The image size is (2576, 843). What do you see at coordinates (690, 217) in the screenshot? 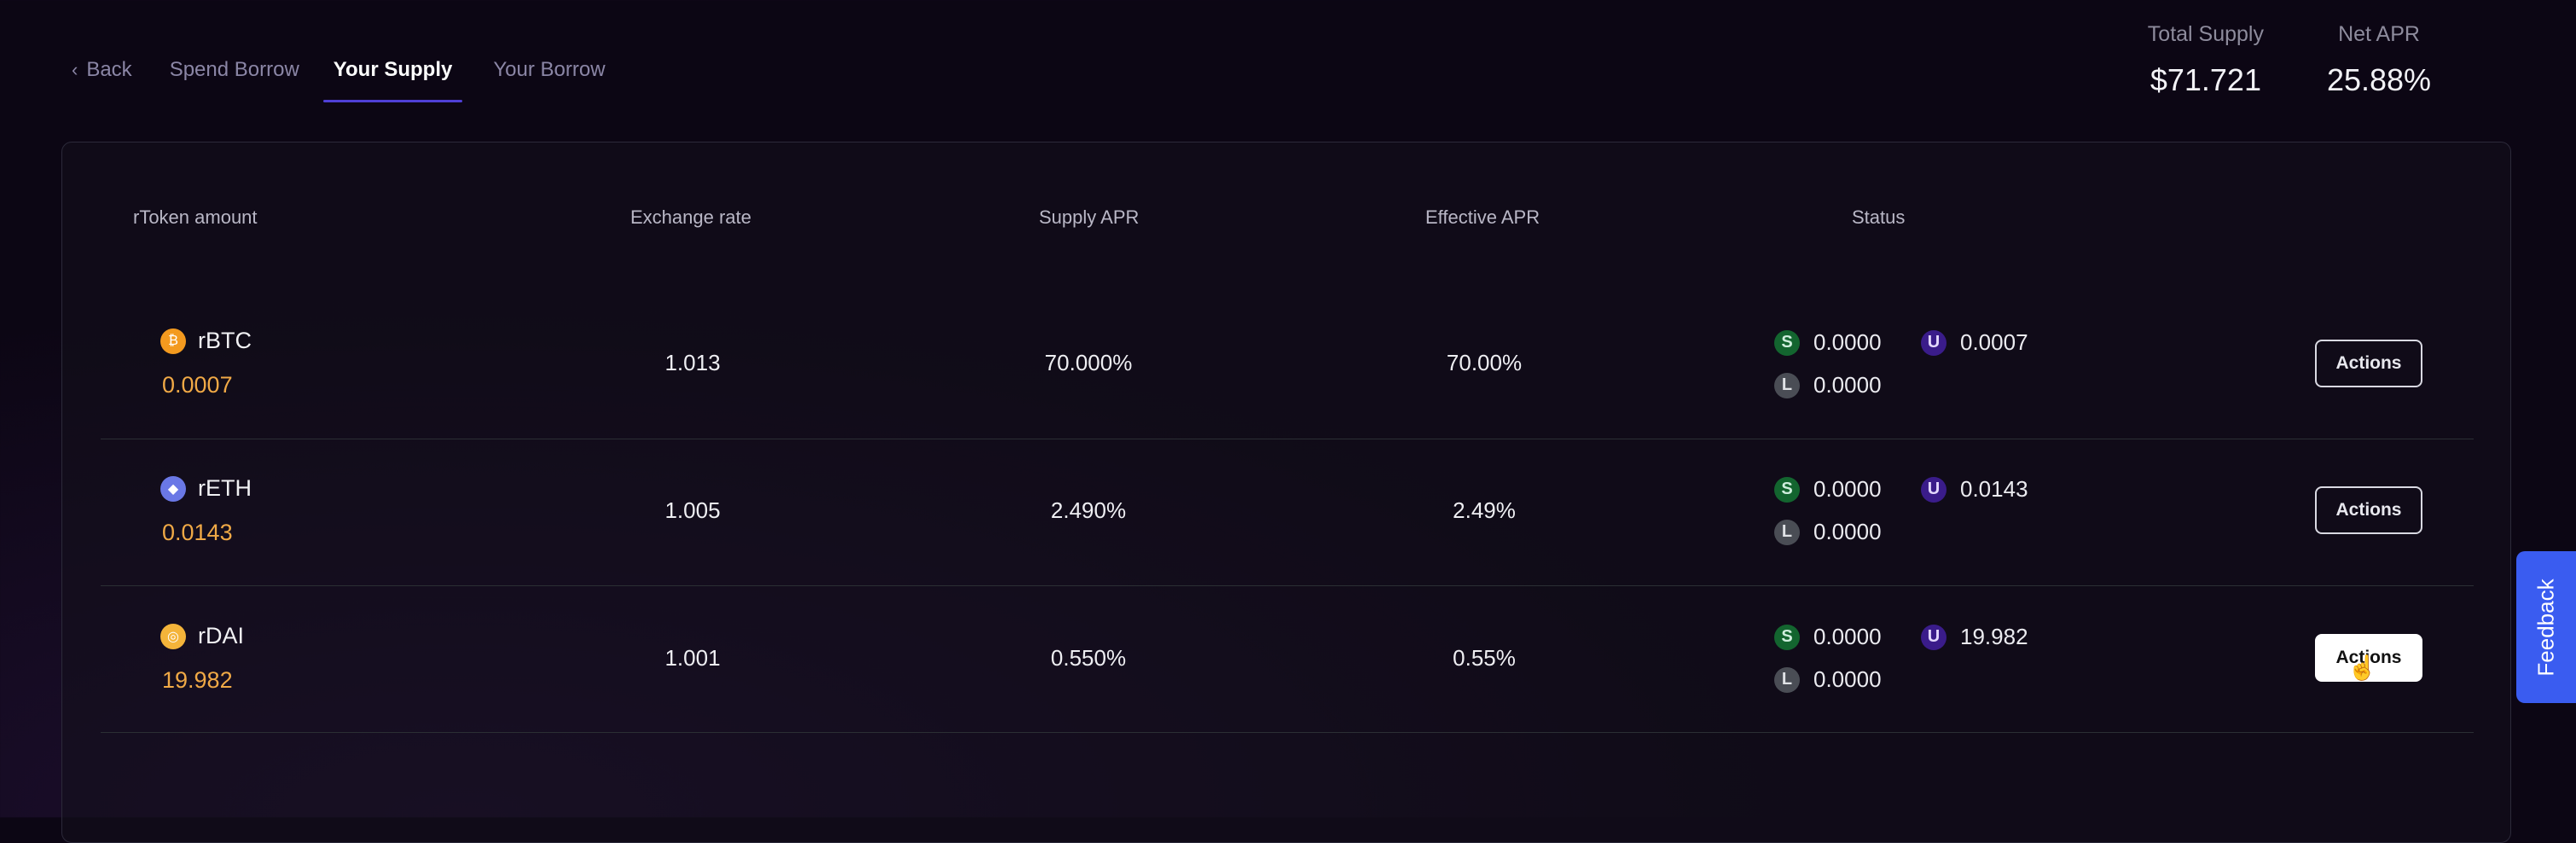
I see `header-exchange-rate: Exchange rate` at bounding box center [690, 217].